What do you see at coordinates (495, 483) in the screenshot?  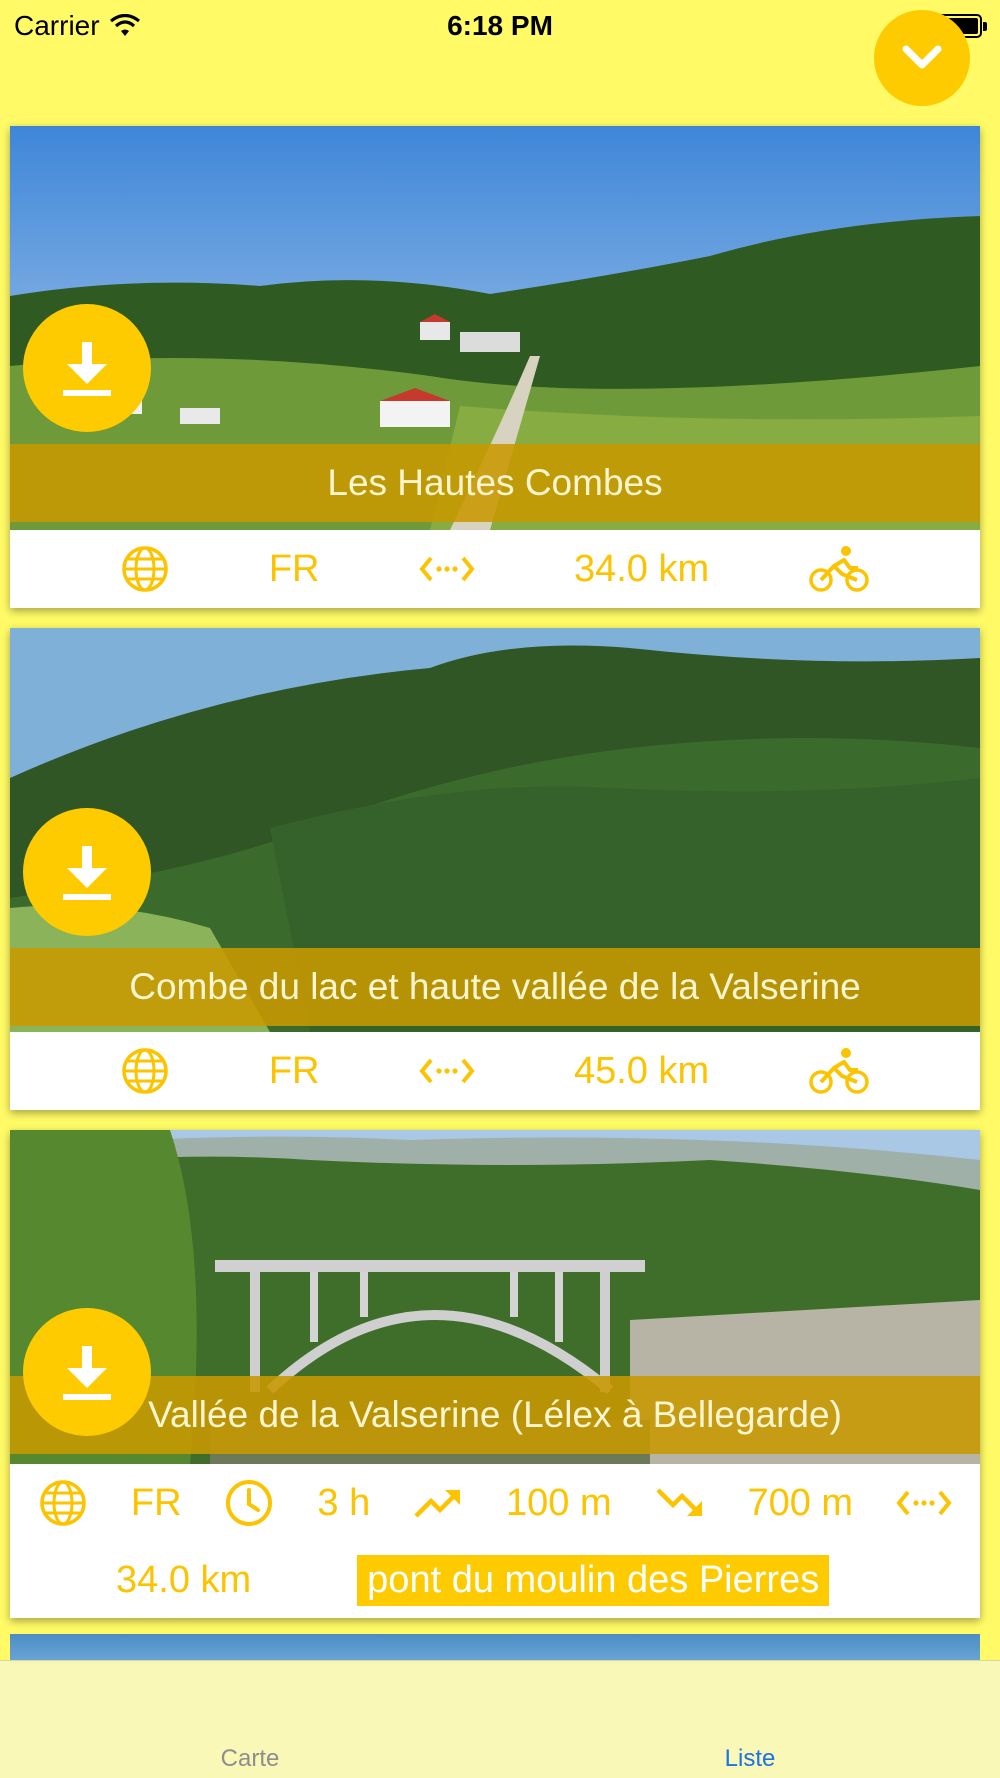 I see `route-title: Les Hautes Combes` at bounding box center [495, 483].